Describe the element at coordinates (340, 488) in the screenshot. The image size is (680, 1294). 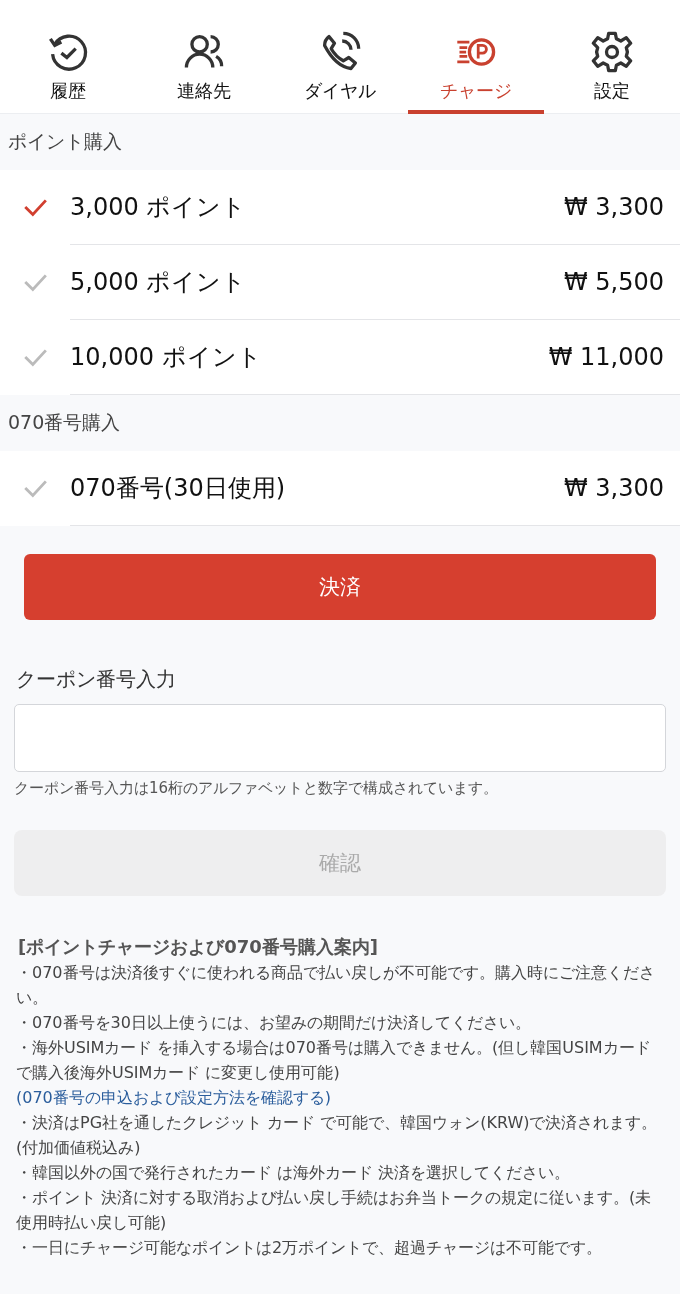
I see `product-option: 070番号(30日使用) ₩ 3,300` at that location.